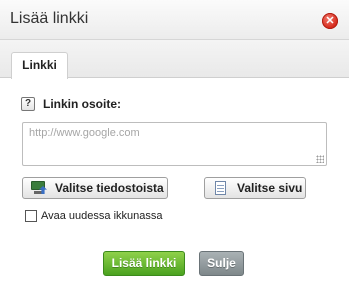  What do you see at coordinates (270, 188) in the screenshot?
I see `choose-page-label: Valitse sivu` at bounding box center [270, 188].